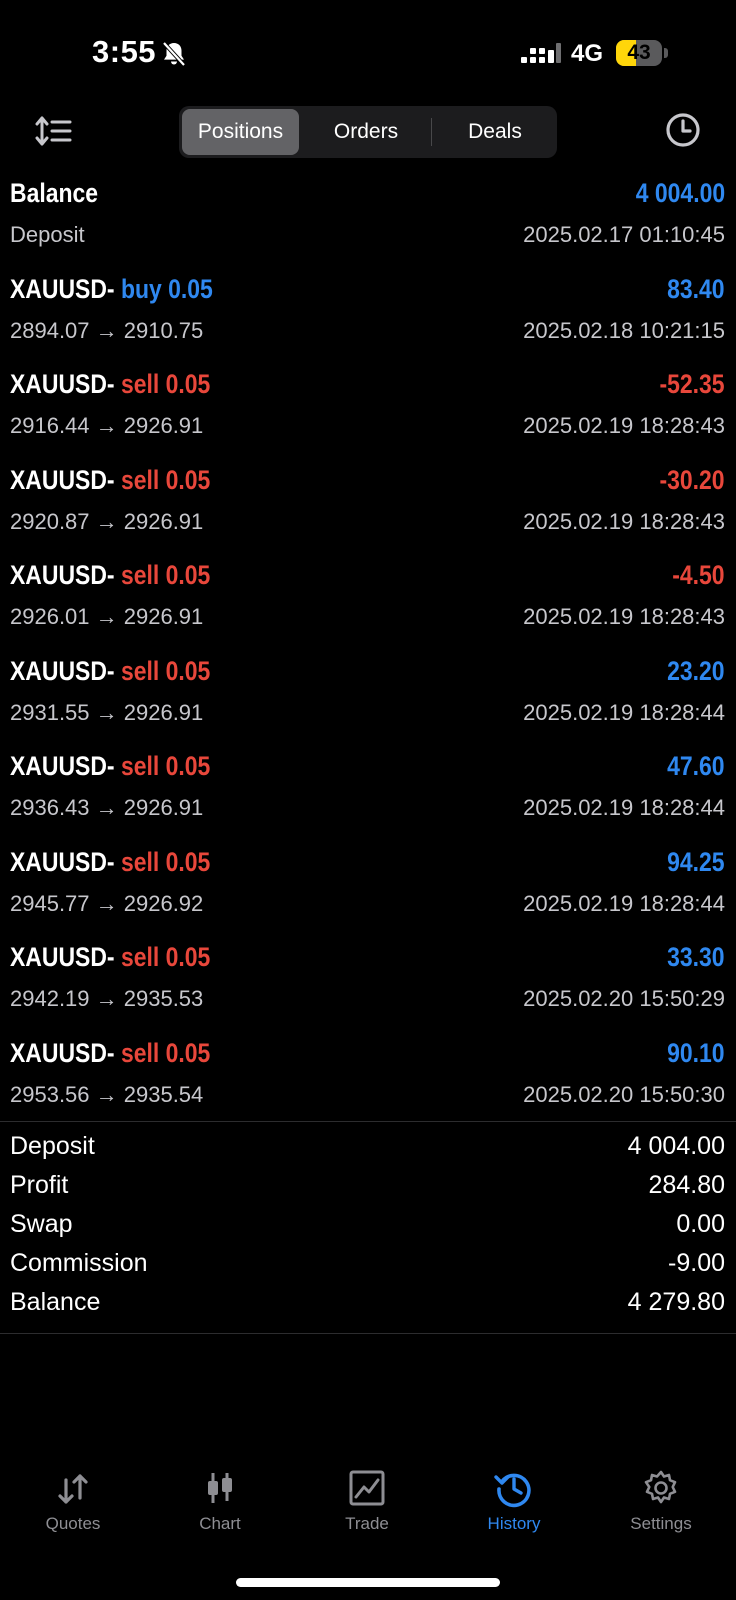  What do you see at coordinates (661, 1523) in the screenshot?
I see `tab-label: Settings` at bounding box center [661, 1523].